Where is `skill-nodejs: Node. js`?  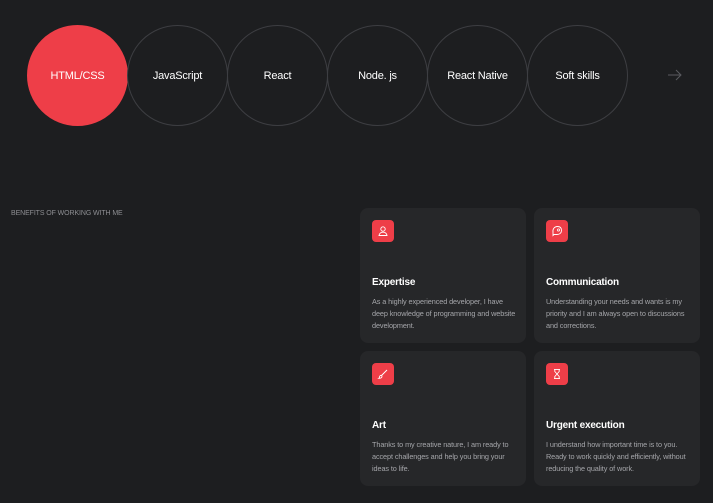 skill-nodejs: Node. js is located at coordinates (377, 75).